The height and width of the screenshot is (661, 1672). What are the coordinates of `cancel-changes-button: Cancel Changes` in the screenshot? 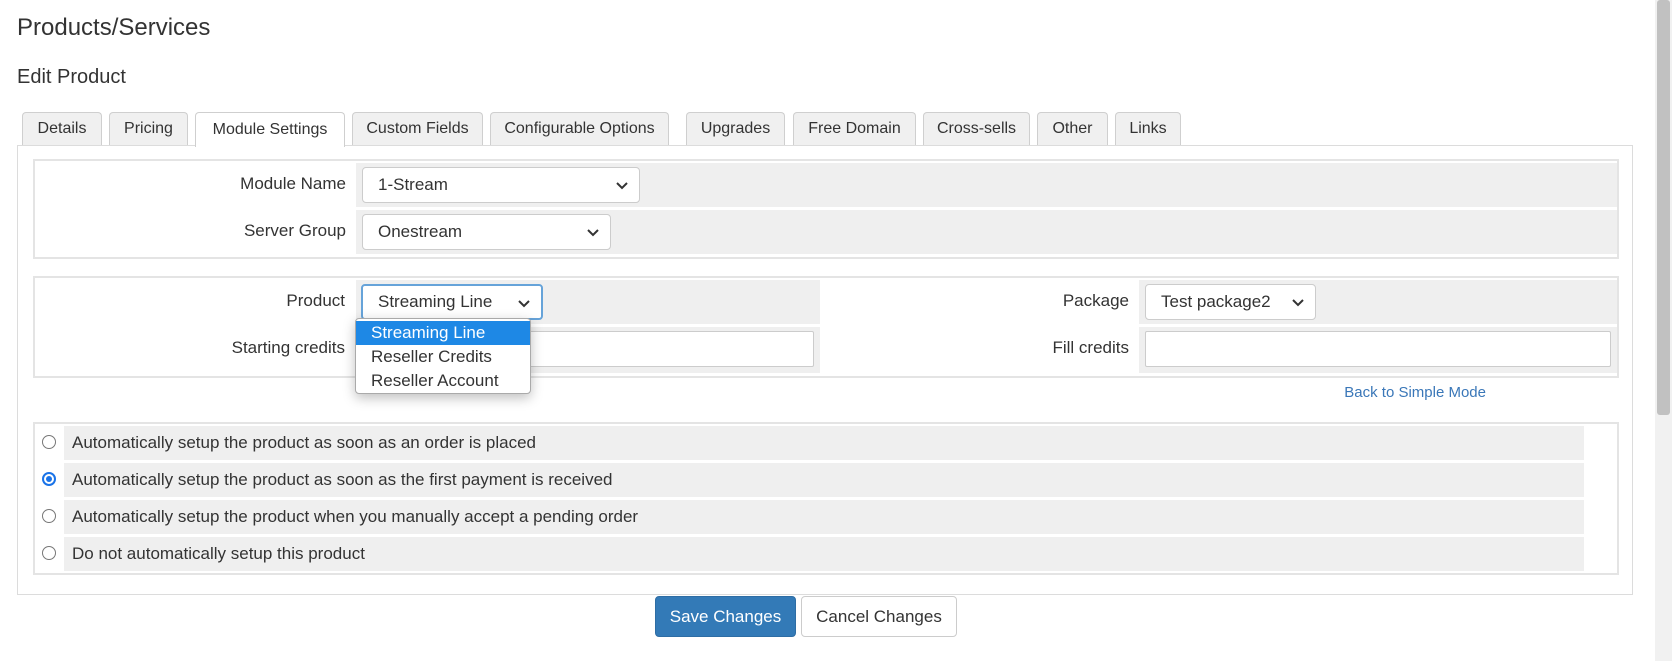 It's located at (879, 616).